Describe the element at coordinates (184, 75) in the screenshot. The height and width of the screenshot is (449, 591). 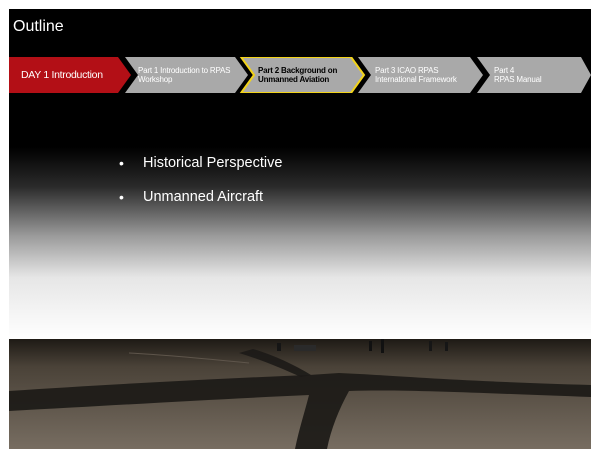
I see `nav-label-part1: Part 1 Introduction to RPAS Workshop` at that location.